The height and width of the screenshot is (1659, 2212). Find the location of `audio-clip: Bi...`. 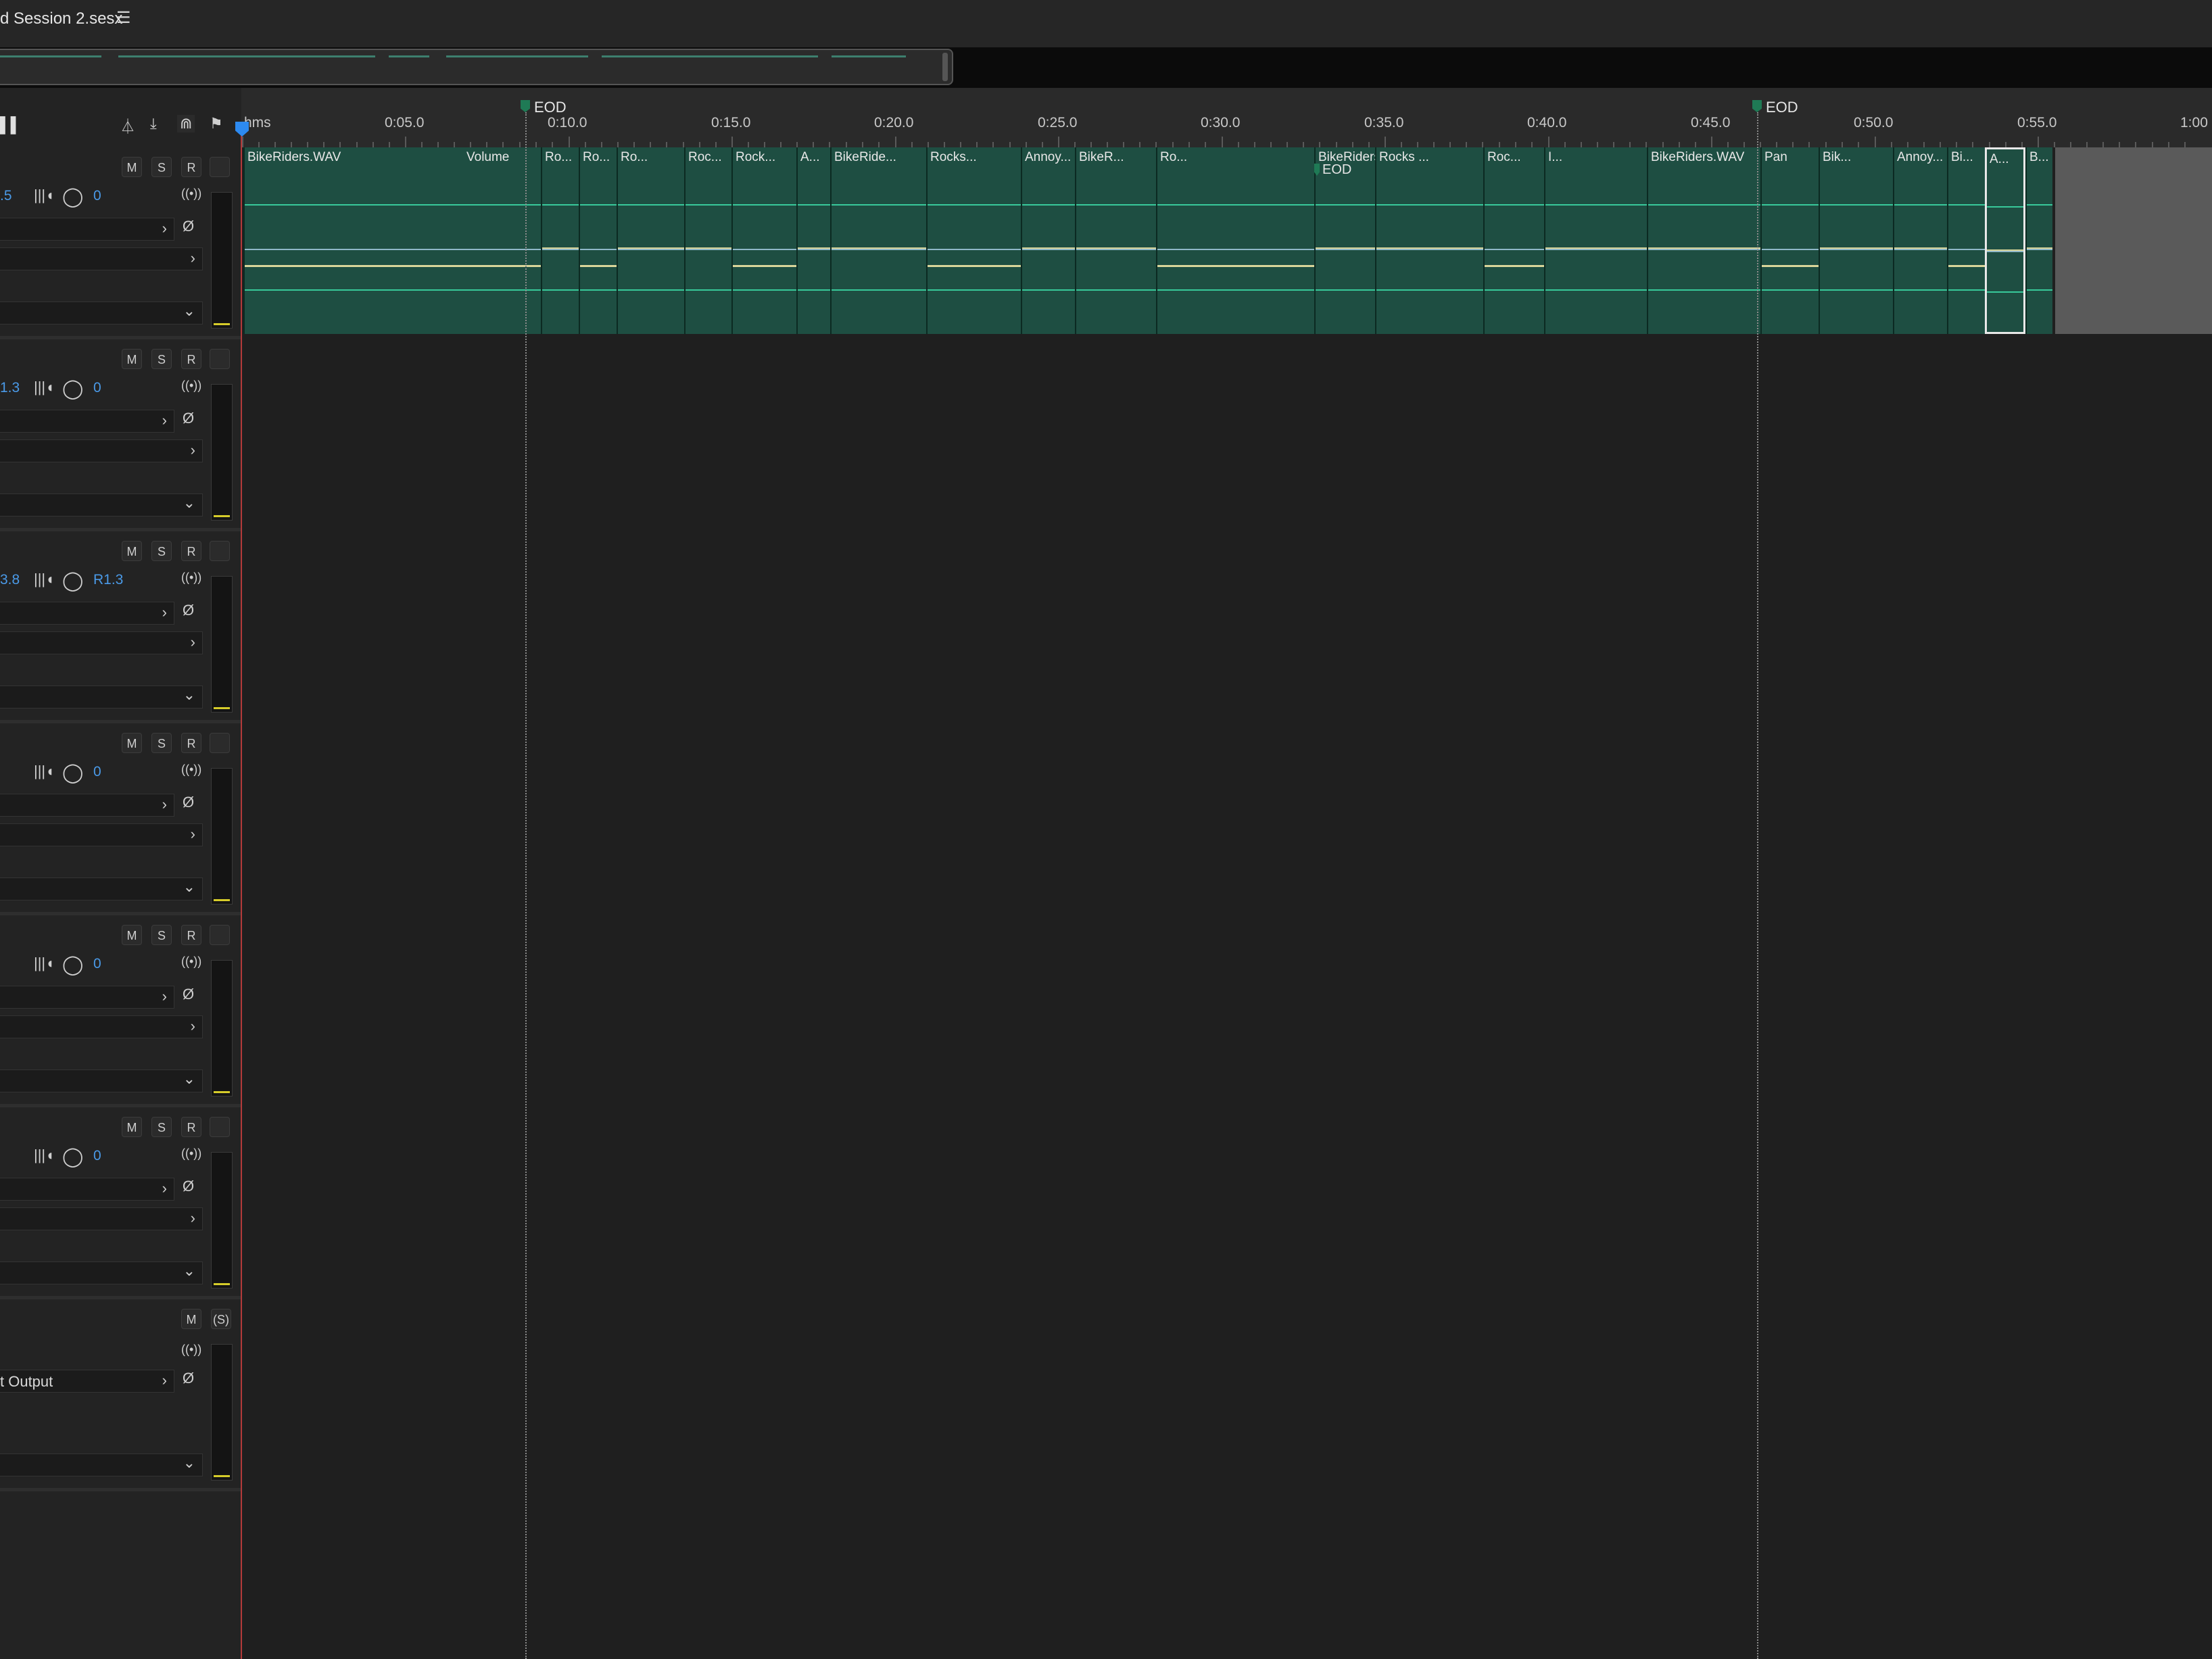

audio-clip: Bi... is located at coordinates (1968, 240).